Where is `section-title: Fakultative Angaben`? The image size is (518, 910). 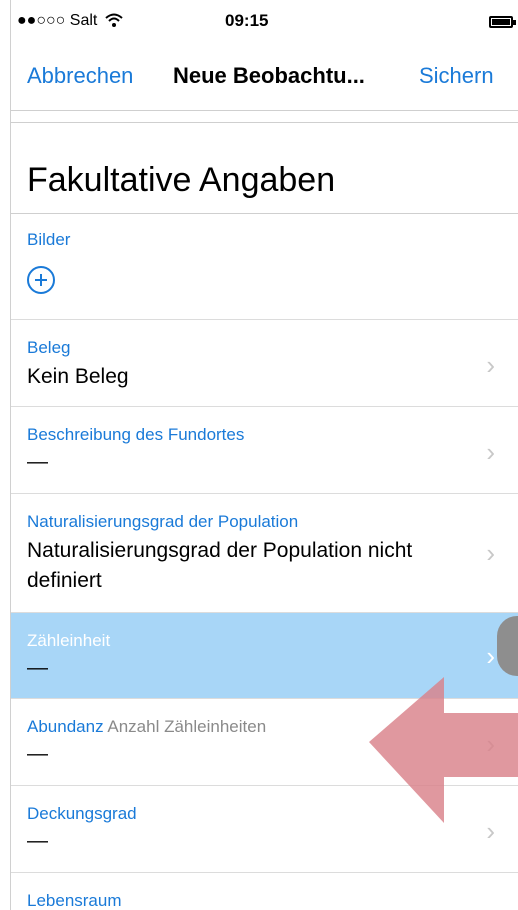 section-title: Fakultative Angaben is located at coordinates (181, 180).